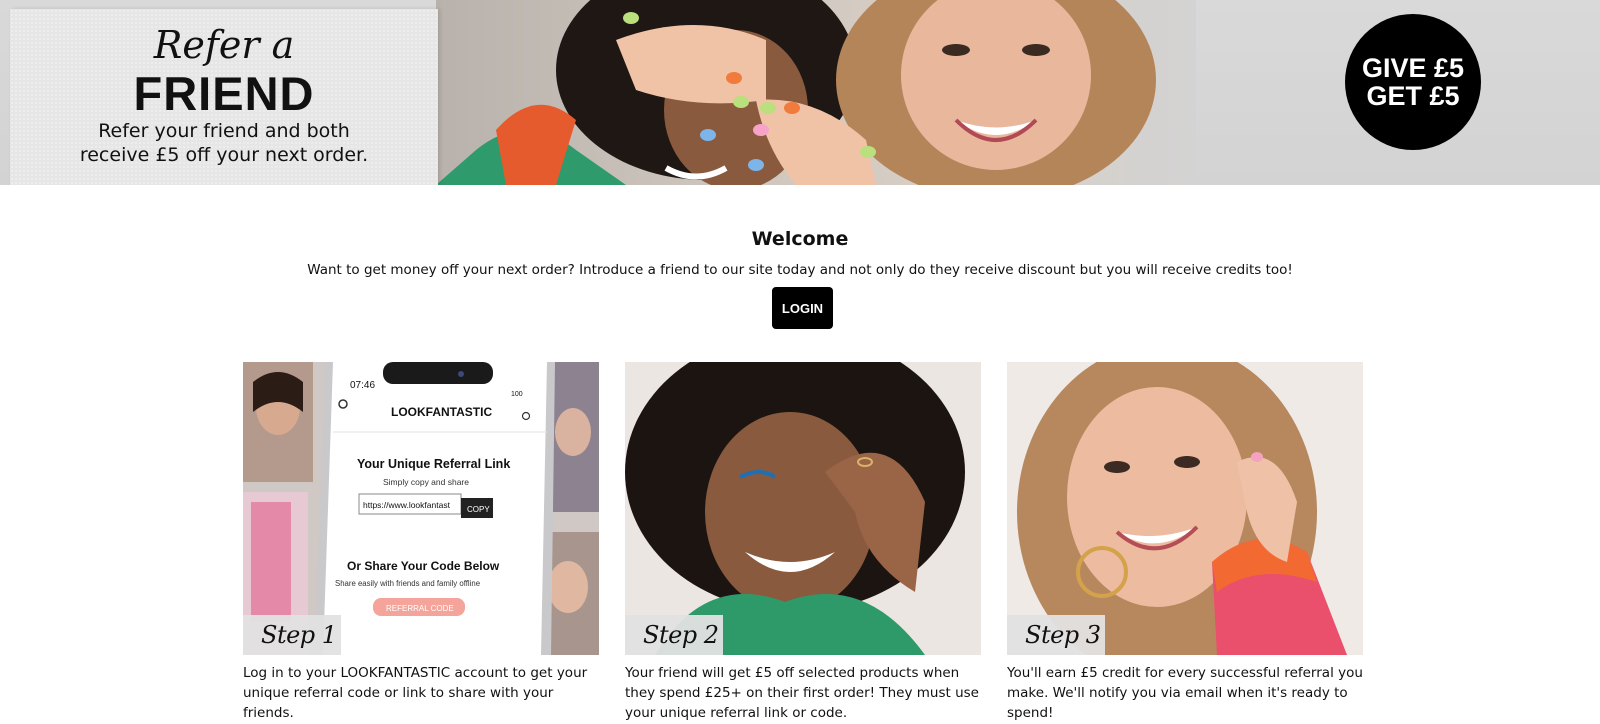  I want to click on step-3-image: Step 3, so click(1185, 508).